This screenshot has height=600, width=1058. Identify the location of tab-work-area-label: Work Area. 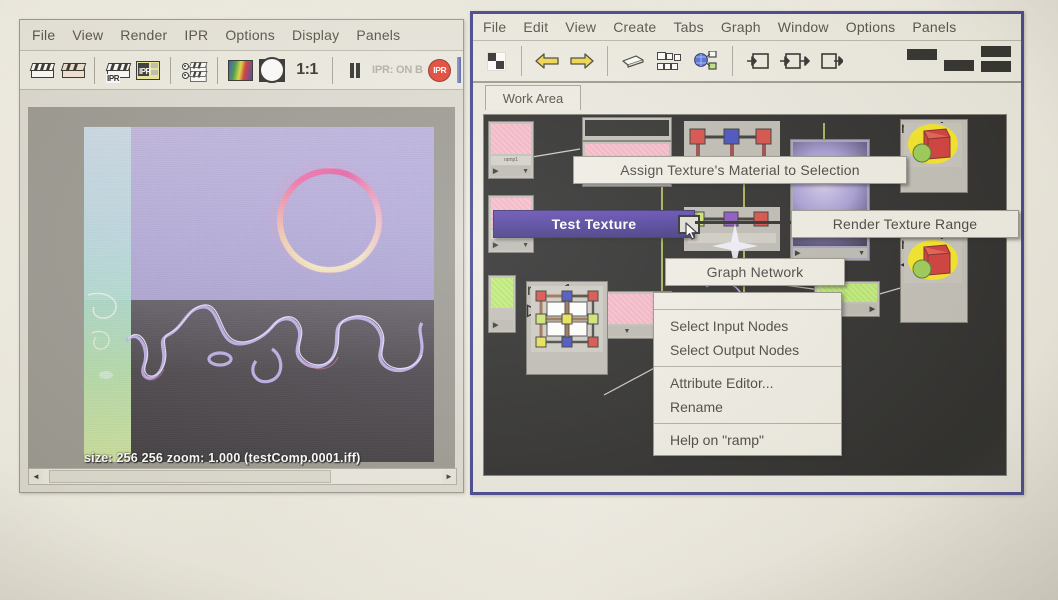
(533, 98).